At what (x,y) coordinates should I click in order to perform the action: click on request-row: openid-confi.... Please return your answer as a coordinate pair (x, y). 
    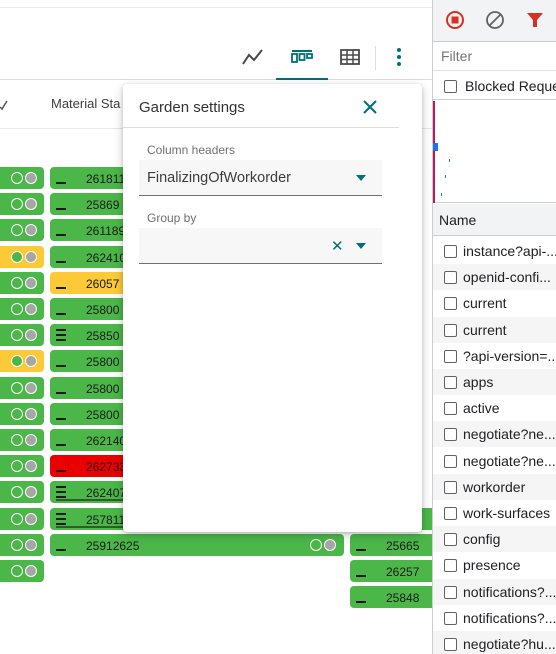
    Looking at the image, I should click on (494, 277).